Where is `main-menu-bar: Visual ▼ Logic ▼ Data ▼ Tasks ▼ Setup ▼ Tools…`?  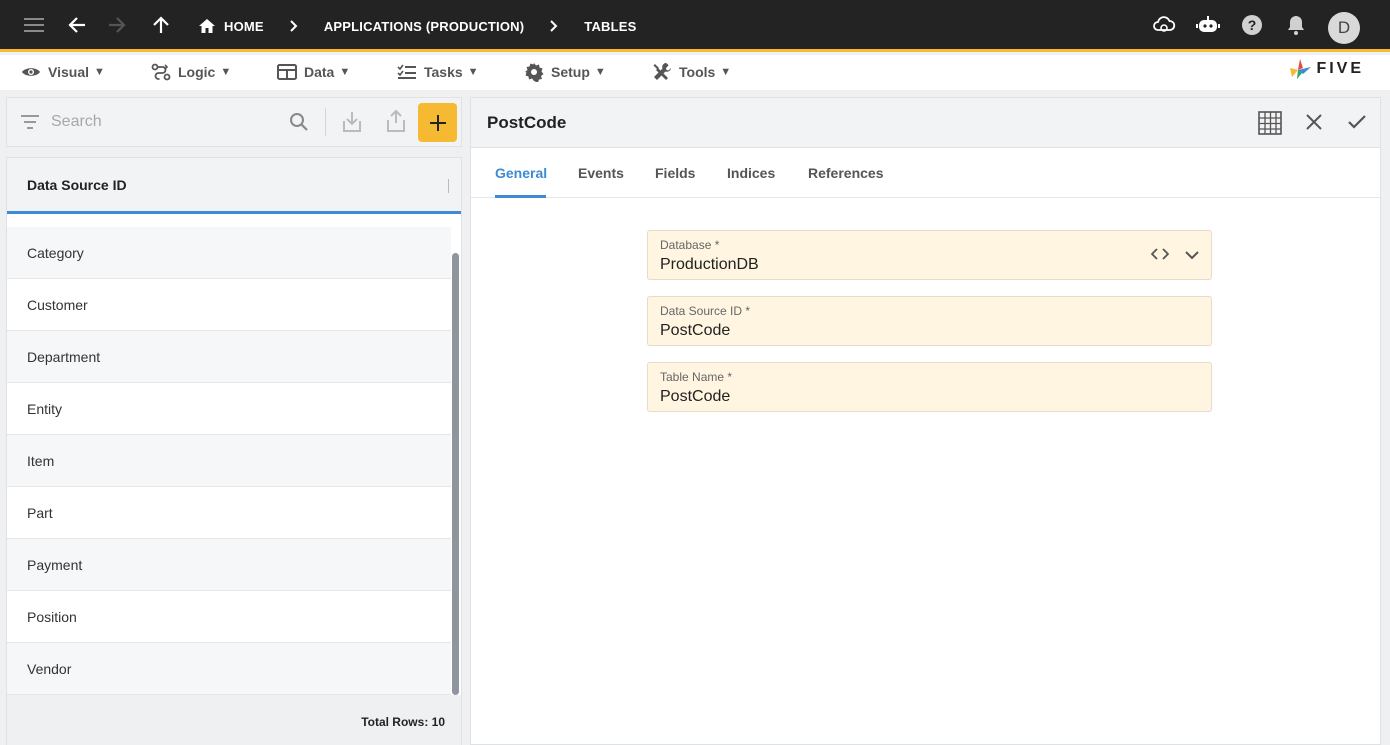
main-menu-bar: Visual ▼ Logic ▼ Data ▼ Tasks ▼ Setup ▼ Tools… is located at coordinates (695, 72).